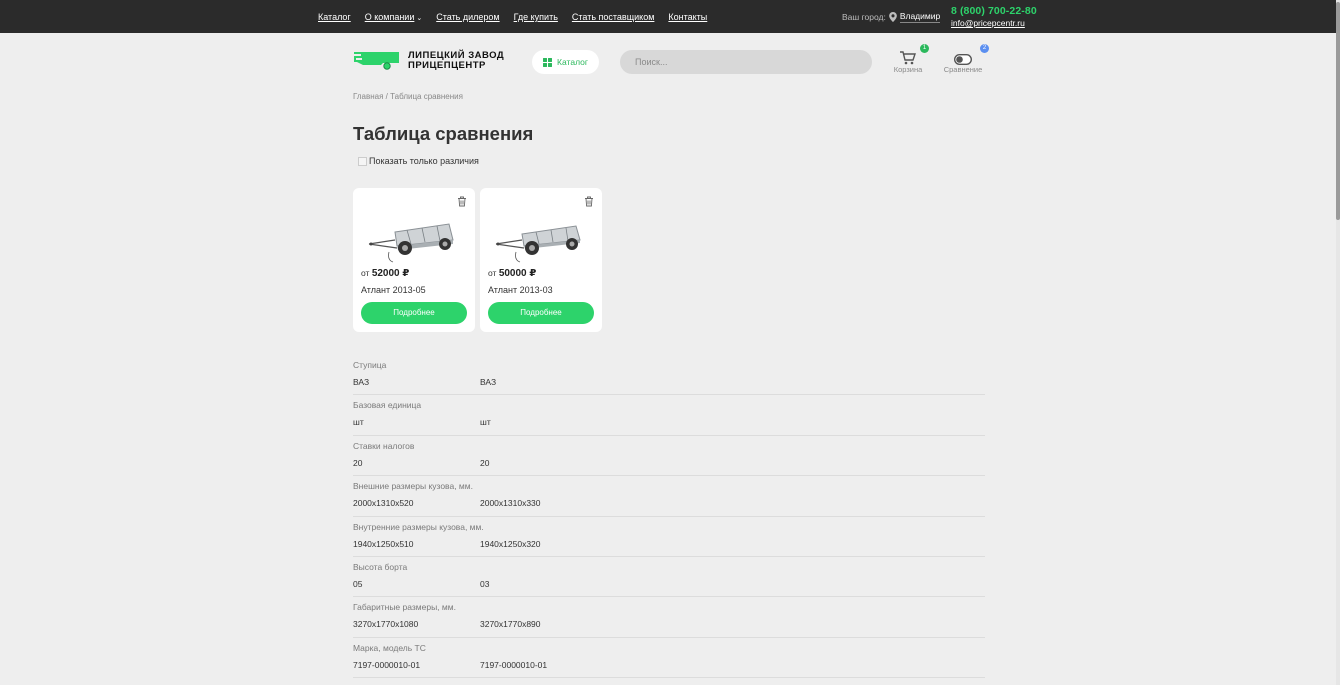 Image resolution: width=1340 pixels, height=685 pixels. I want to click on compare-toggle-icon, so click(963, 59).